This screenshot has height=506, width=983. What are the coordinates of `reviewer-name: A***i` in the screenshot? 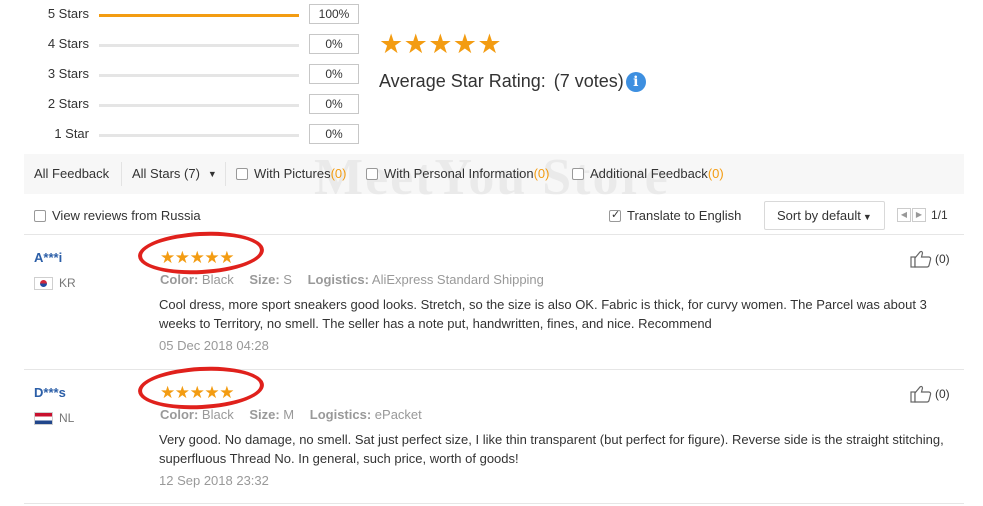 It's located at (48, 257).